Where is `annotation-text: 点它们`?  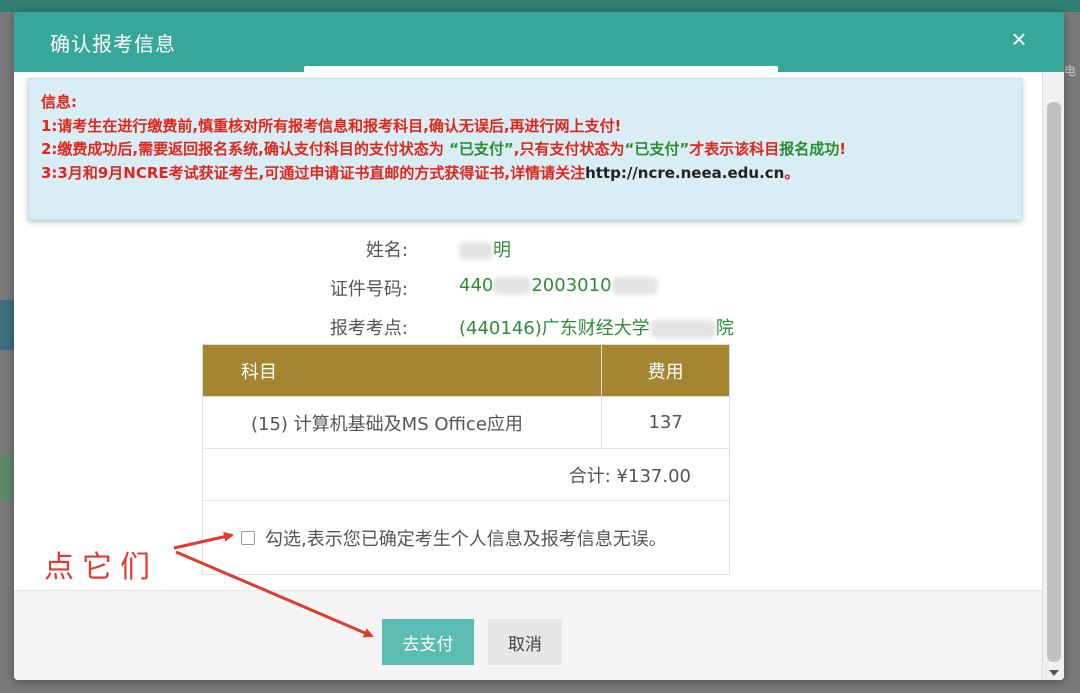
annotation-text: 点它们 is located at coordinates (101, 567).